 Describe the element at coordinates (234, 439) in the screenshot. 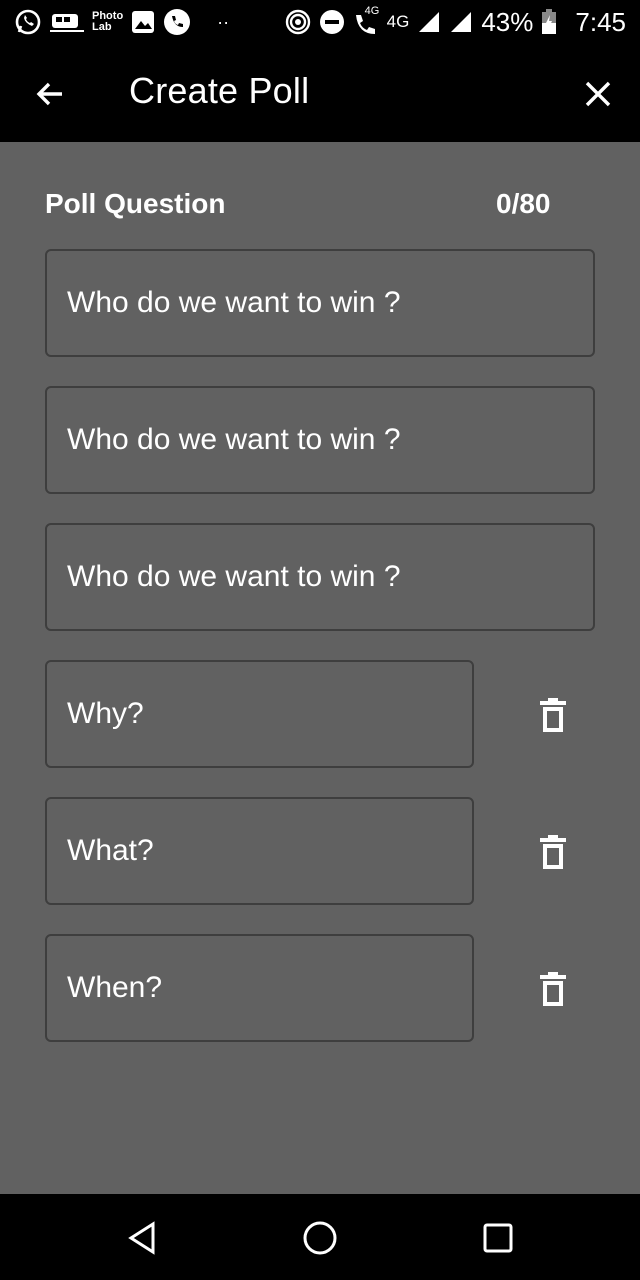

I see `poll-option-value-1: Who do we want to win ?` at that location.